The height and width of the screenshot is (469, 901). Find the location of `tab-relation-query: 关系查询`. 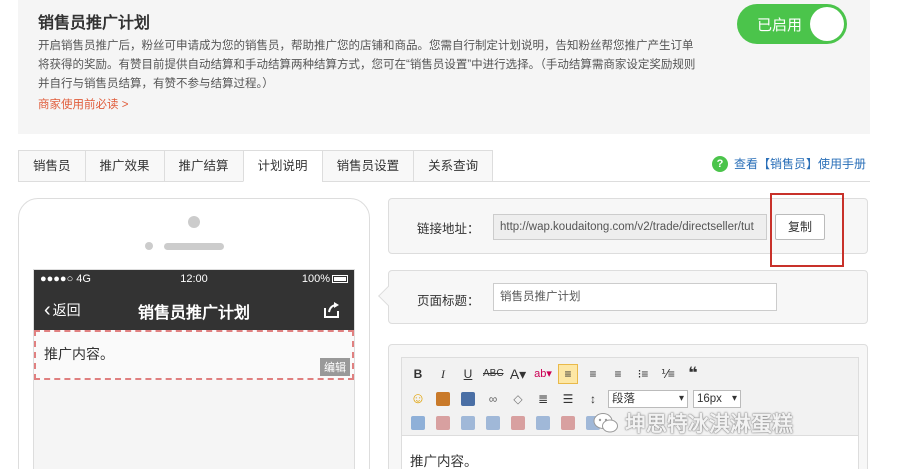

tab-relation-query: 关系查询 is located at coordinates (453, 166).